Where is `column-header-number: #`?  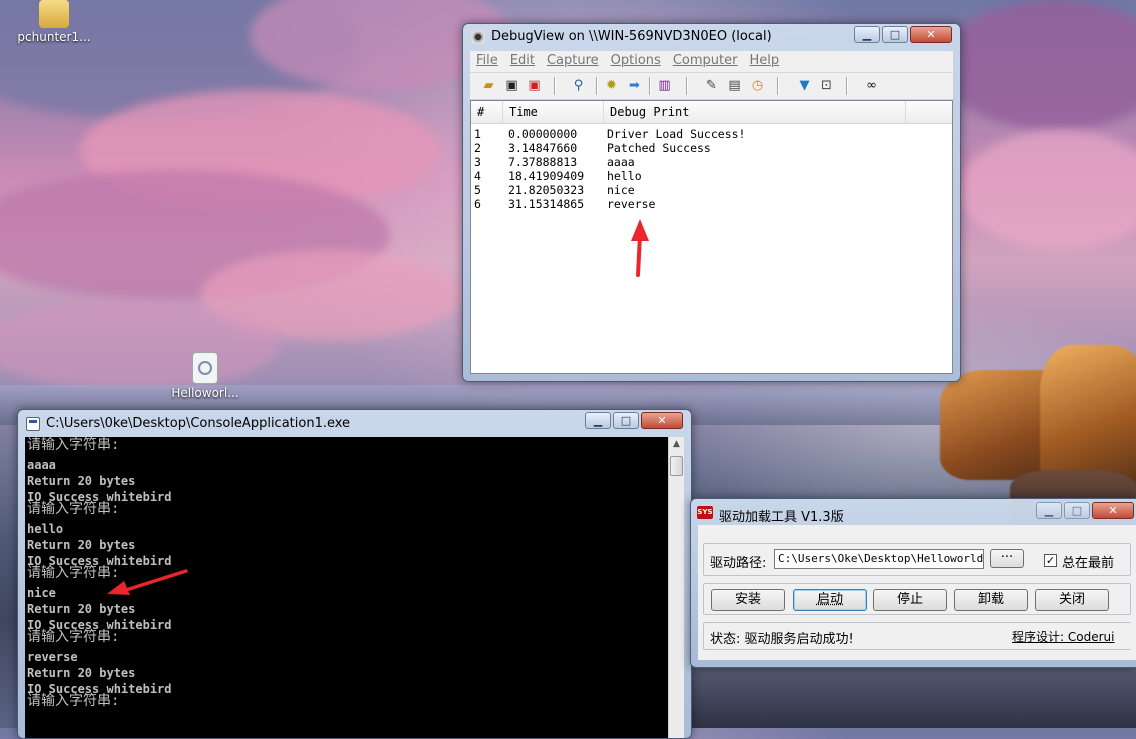
column-header-number: # is located at coordinates (487, 112).